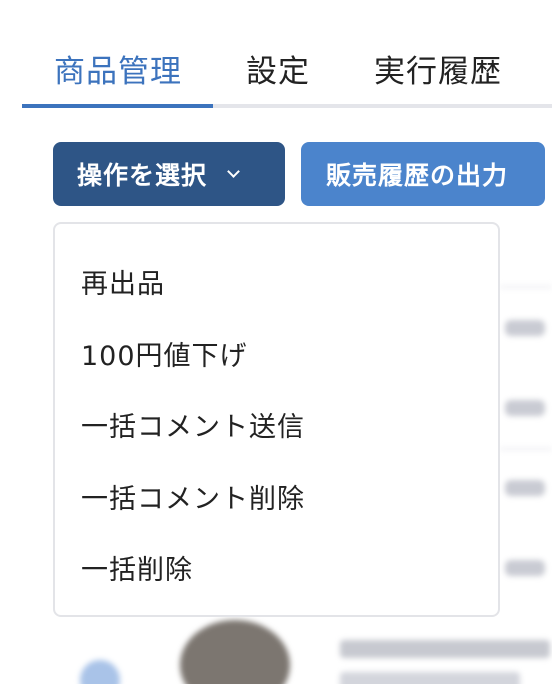 The width and height of the screenshot is (552, 684). What do you see at coordinates (142, 175) in the screenshot?
I see `select-action-label: 操作を選択` at bounding box center [142, 175].